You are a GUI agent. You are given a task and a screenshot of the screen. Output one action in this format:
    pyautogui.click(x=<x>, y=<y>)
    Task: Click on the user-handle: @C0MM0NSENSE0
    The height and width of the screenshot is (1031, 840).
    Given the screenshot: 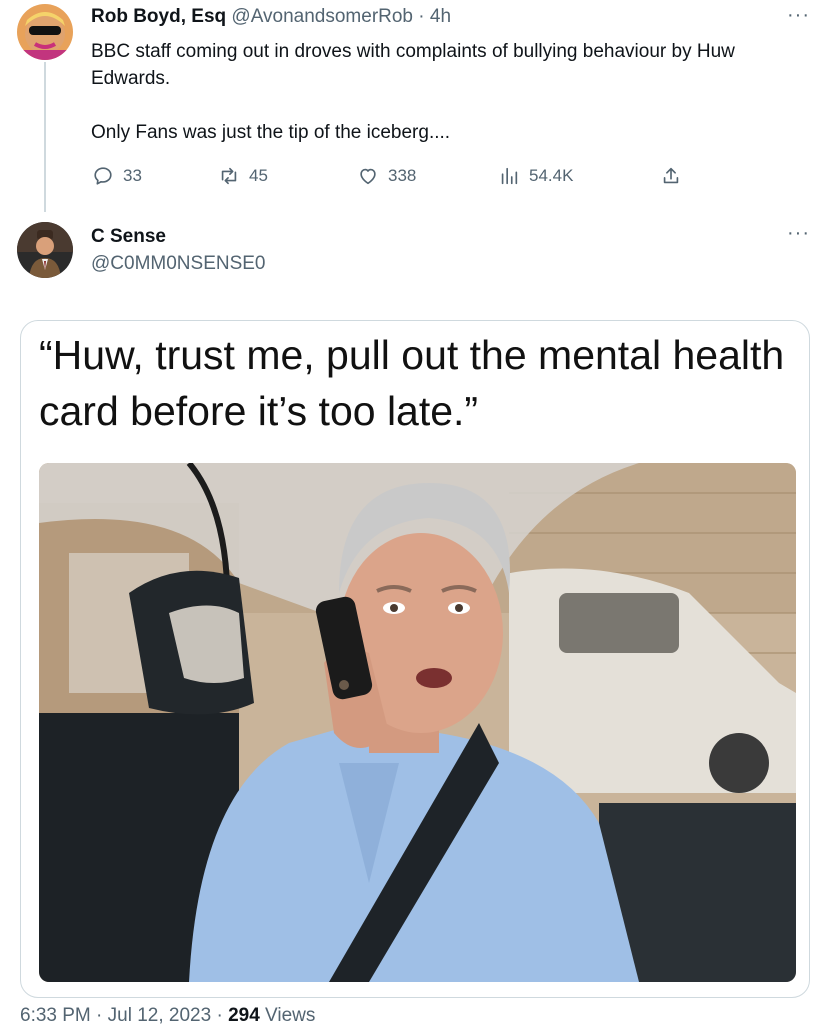 What is the action you would take?
    pyautogui.click(x=178, y=264)
    